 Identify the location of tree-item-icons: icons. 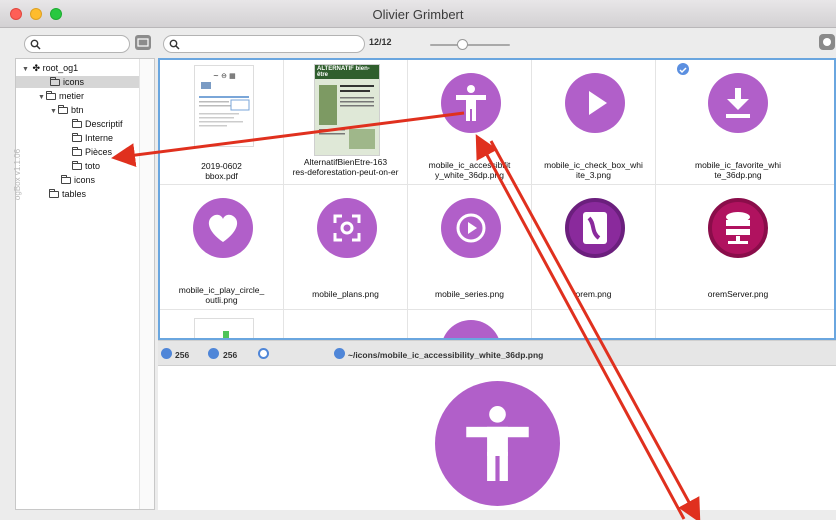
(78, 82).